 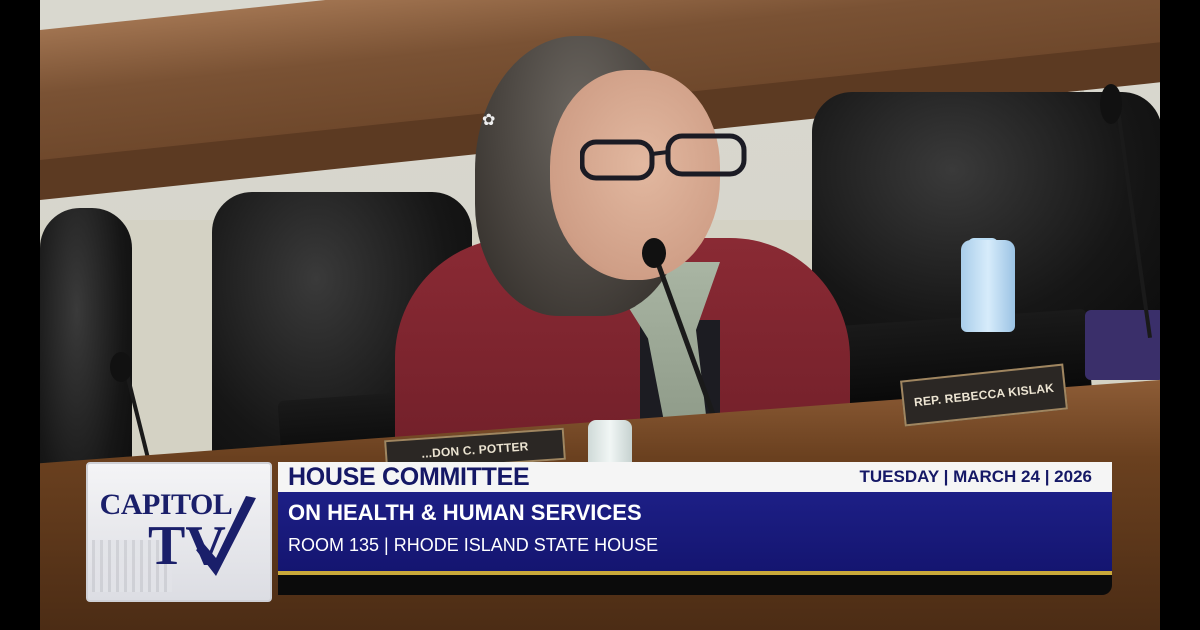 What do you see at coordinates (121, 367) in the screenshot?
I see `microphone-icon-left` at bounding box center [121, 367].